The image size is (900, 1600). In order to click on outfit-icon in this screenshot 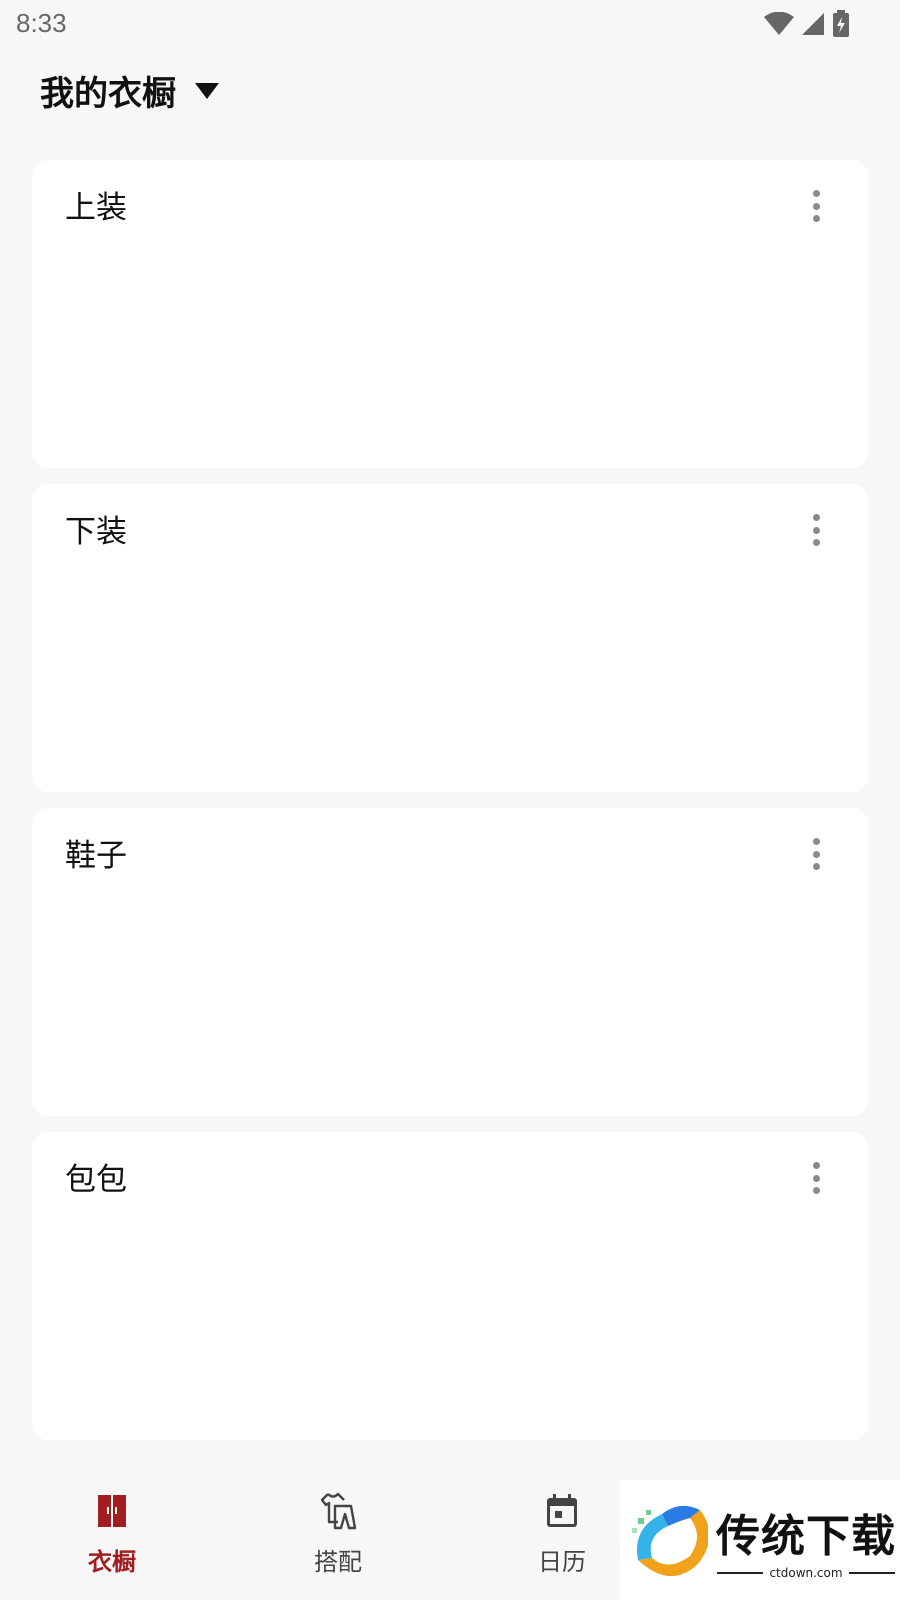, I will do `click(338, 1511)`.